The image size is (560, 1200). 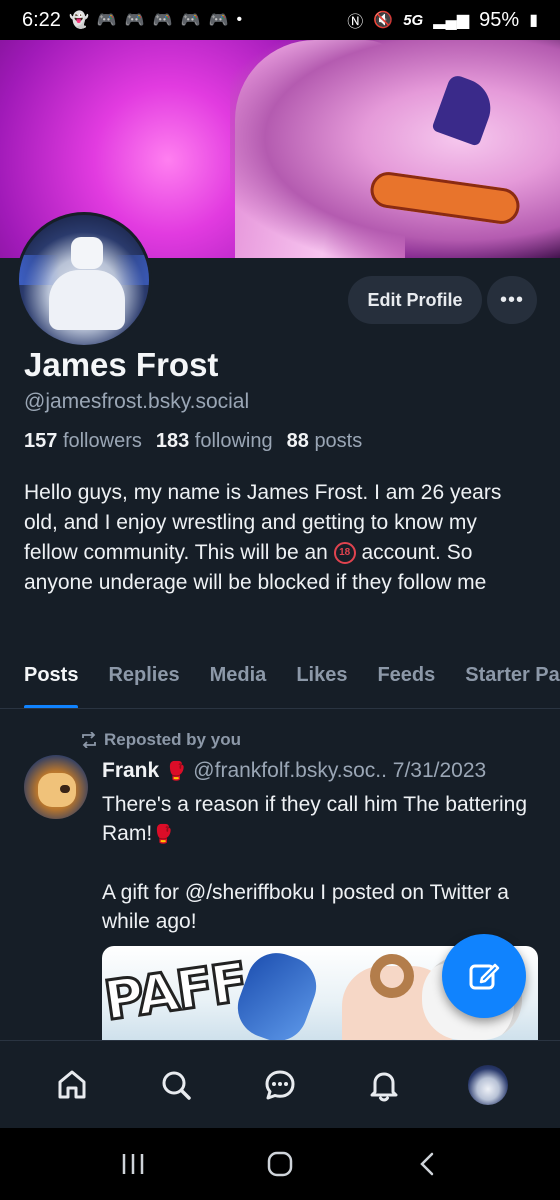 What do you see at coordinates (439, 770) in the screenshot?
I see `post-date: 7/31/2023` at bounding box center [439, 770].